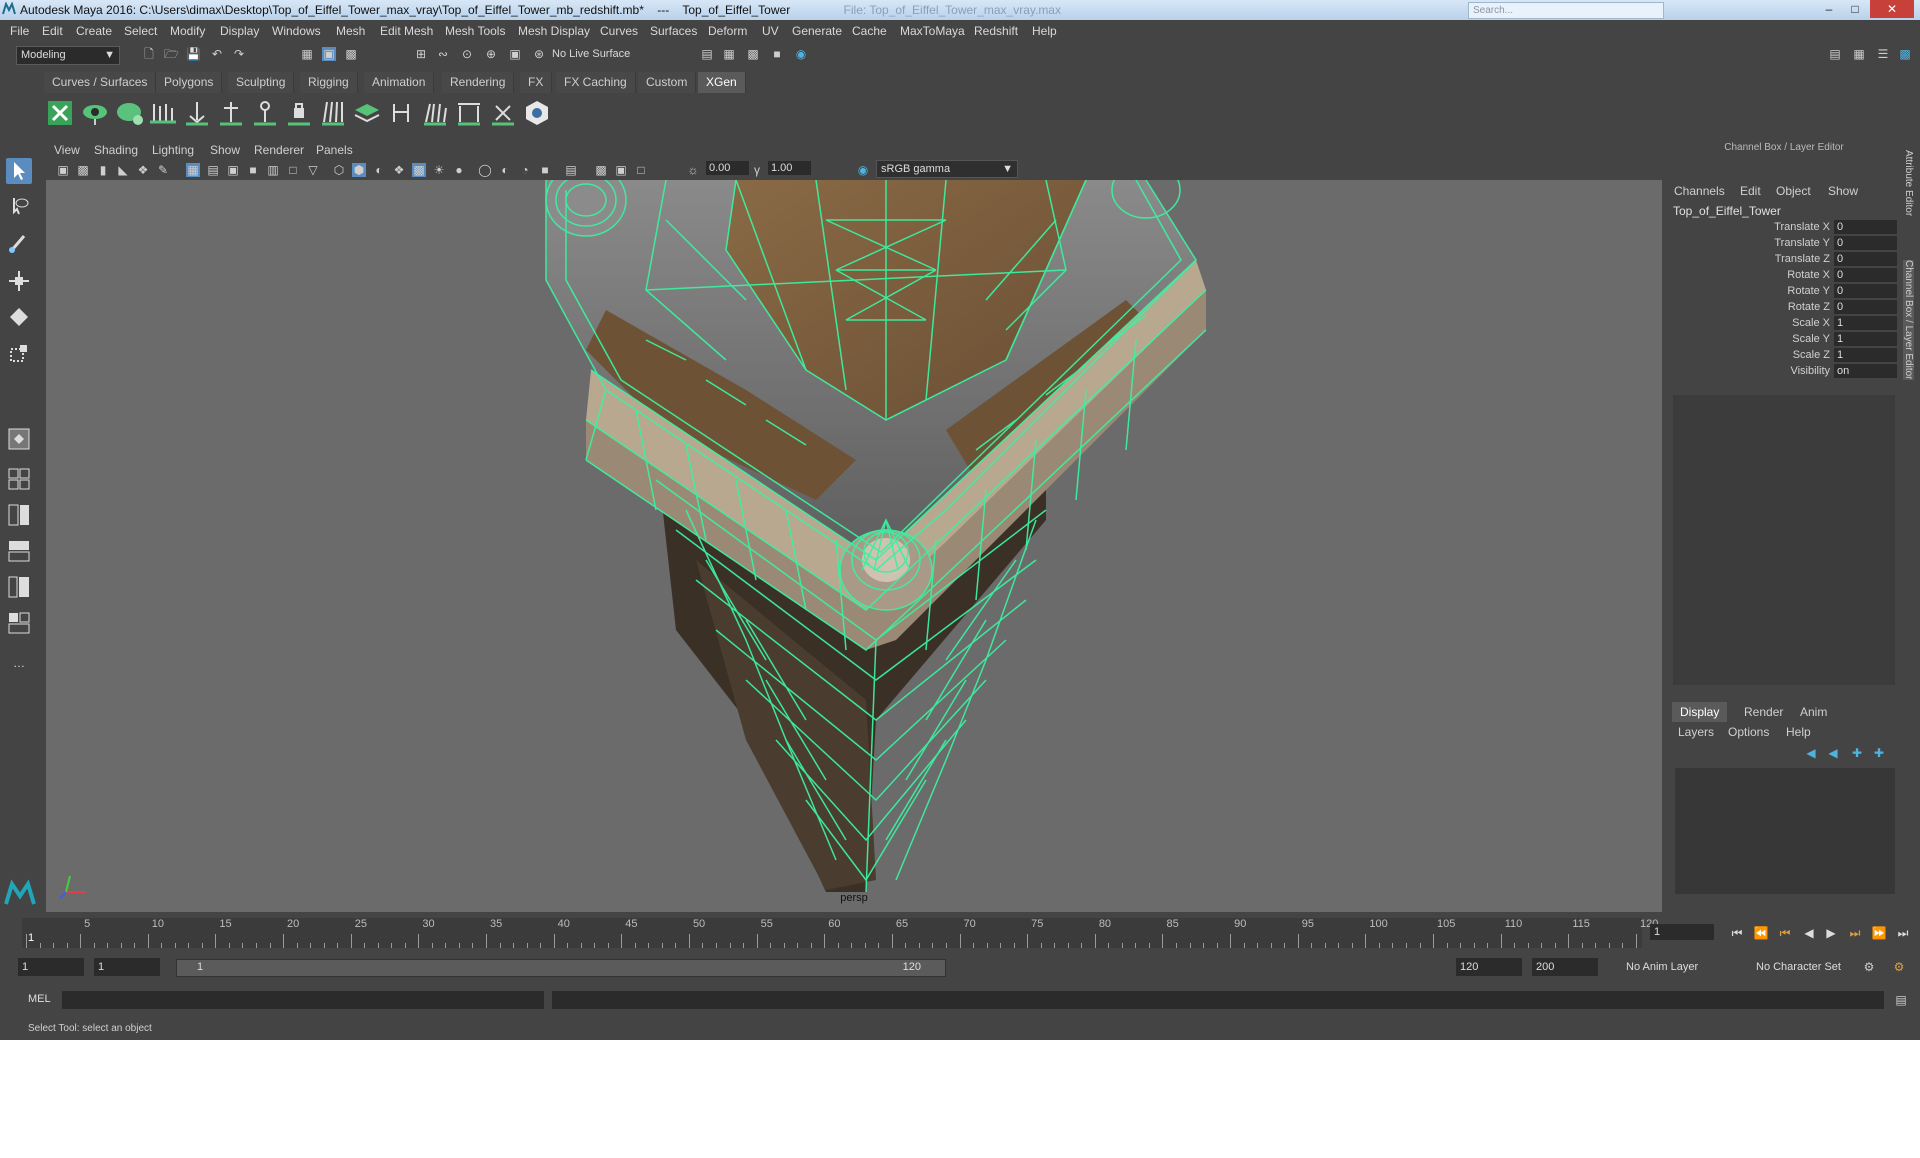  I want to click on shelf-tab-custom: Custom, so click(667, 82).